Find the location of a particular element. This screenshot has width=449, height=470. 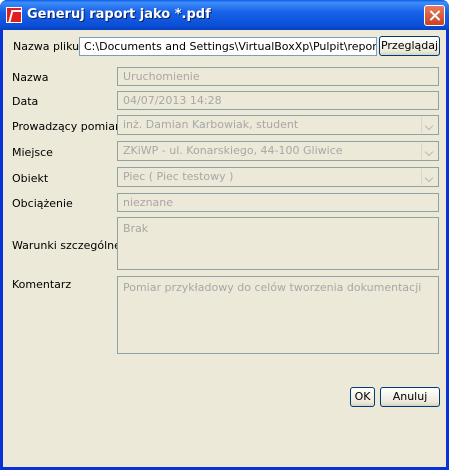

obciazenie-label: Obciążenie is located at coordinates (42, 203).